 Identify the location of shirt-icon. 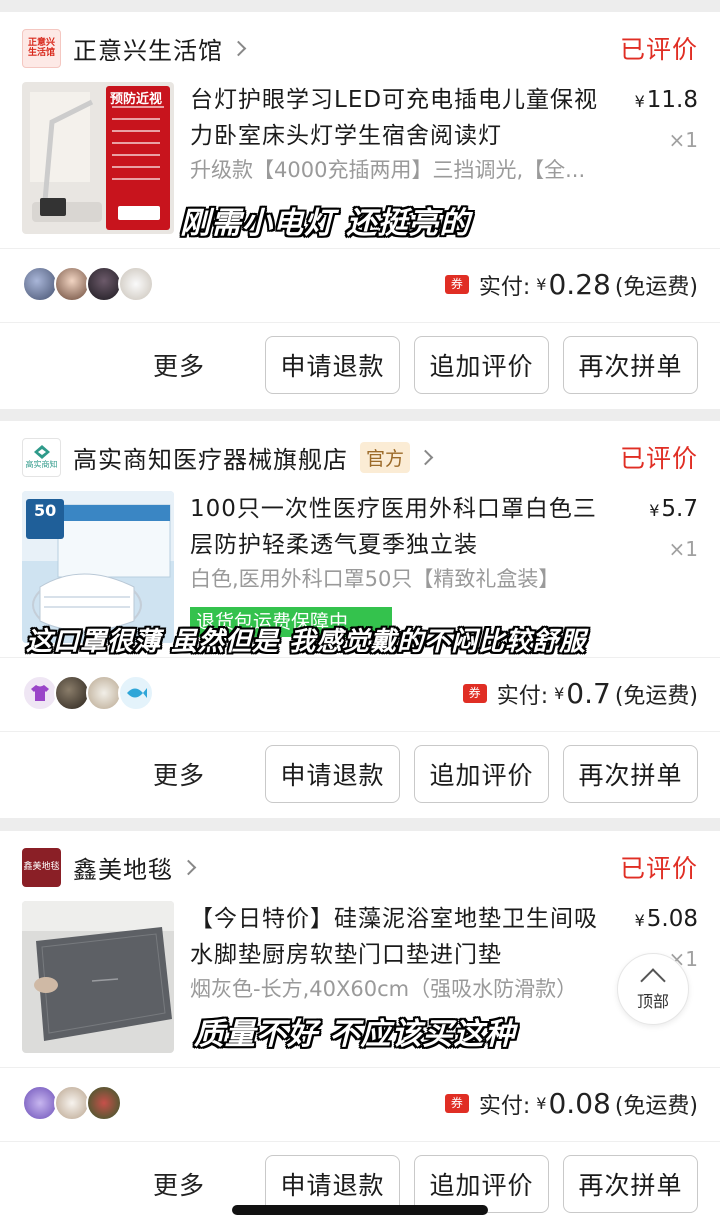
(40, 693).